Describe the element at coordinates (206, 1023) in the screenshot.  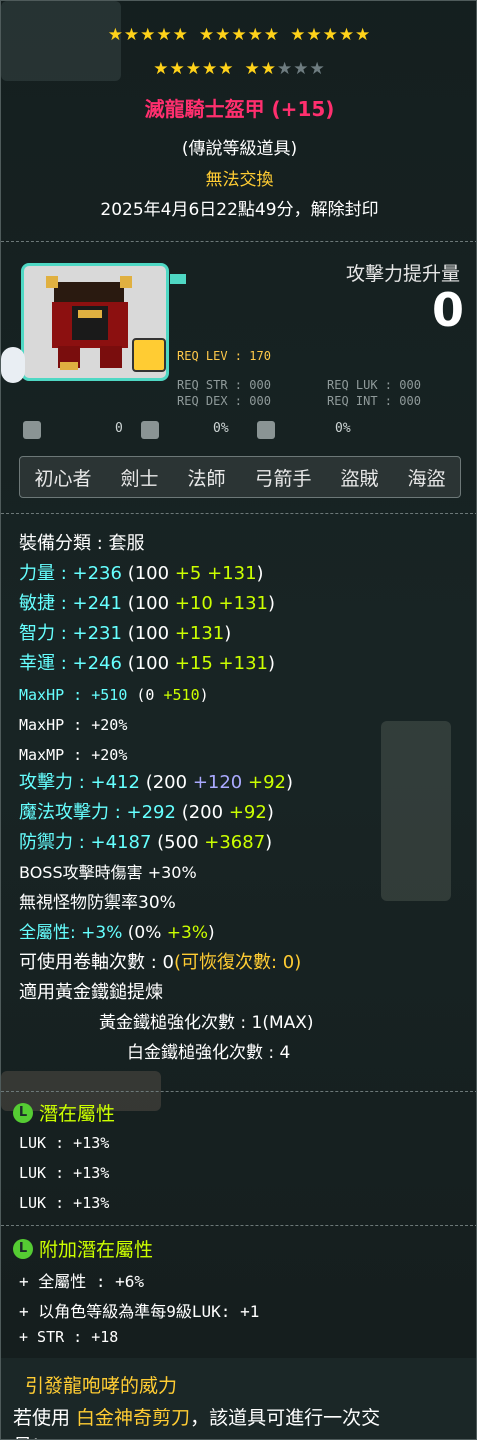
I see `stat-gold-hammer-count: 黃金鐵槌強化次數 : 1(MAX)` at that location.